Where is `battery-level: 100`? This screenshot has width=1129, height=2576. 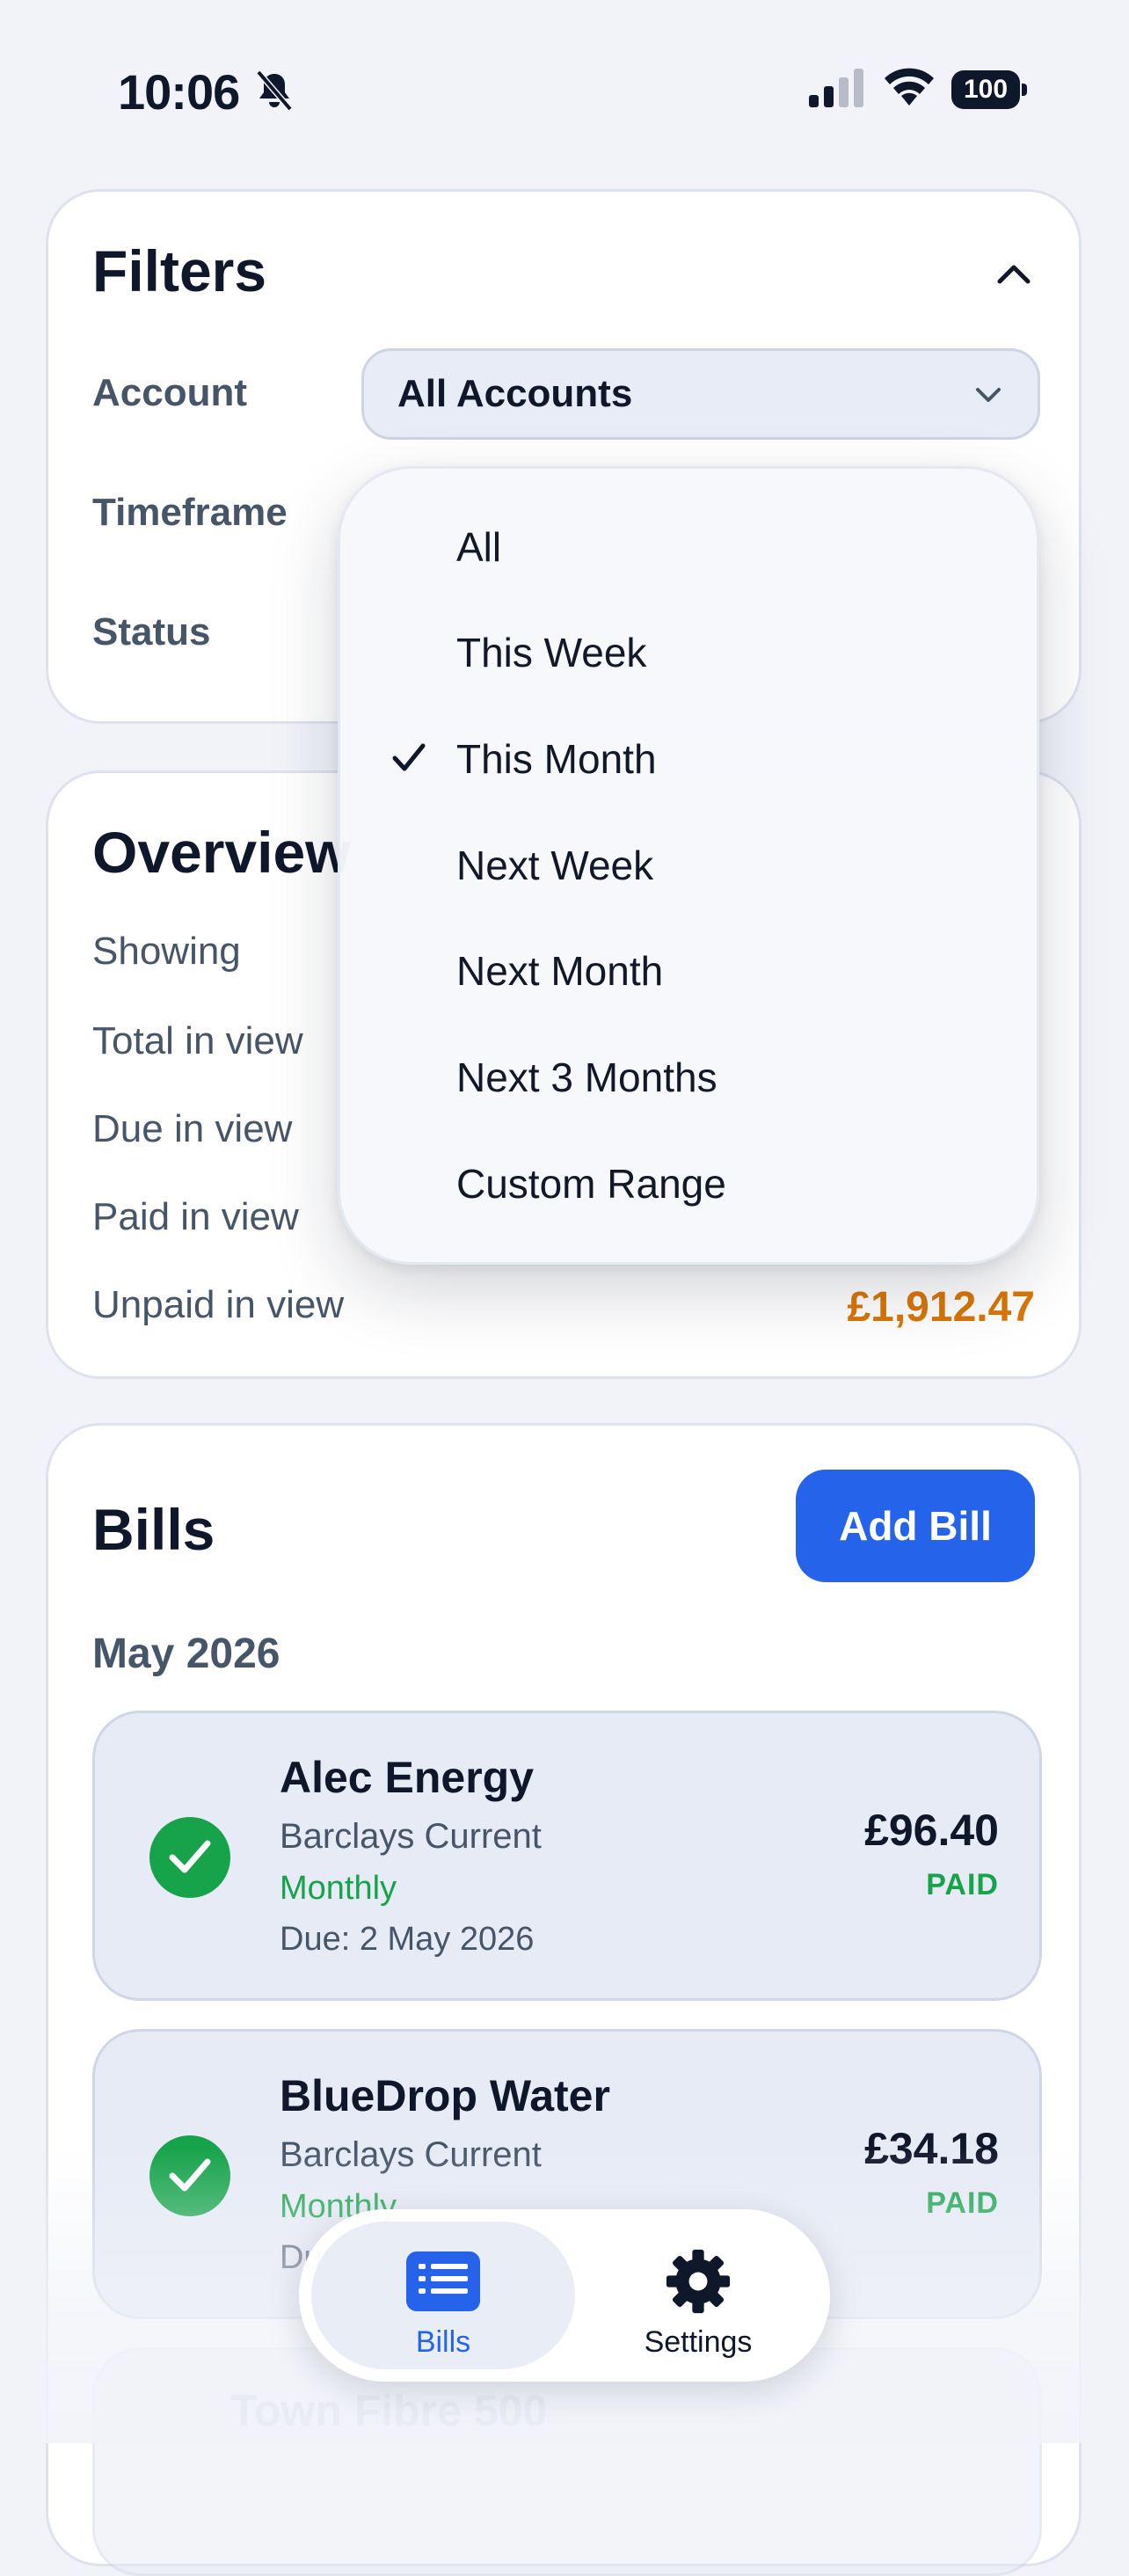
battery-level: 100 is located at coordinates (986, 89).